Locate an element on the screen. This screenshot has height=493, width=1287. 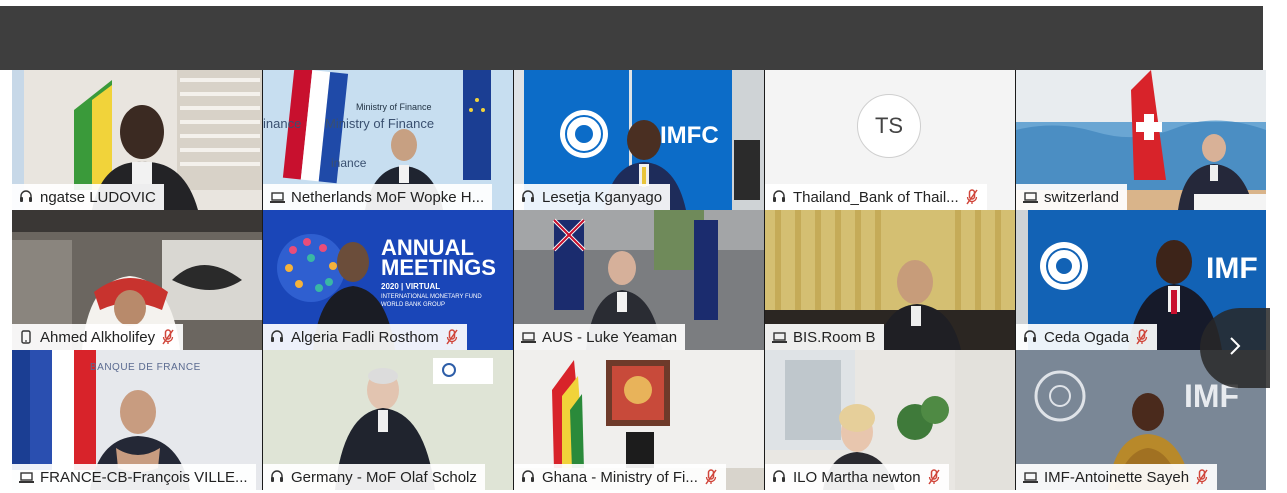
participant-tile: Germany - MoF Olaf Scholz is located at coordinates (388, 420).